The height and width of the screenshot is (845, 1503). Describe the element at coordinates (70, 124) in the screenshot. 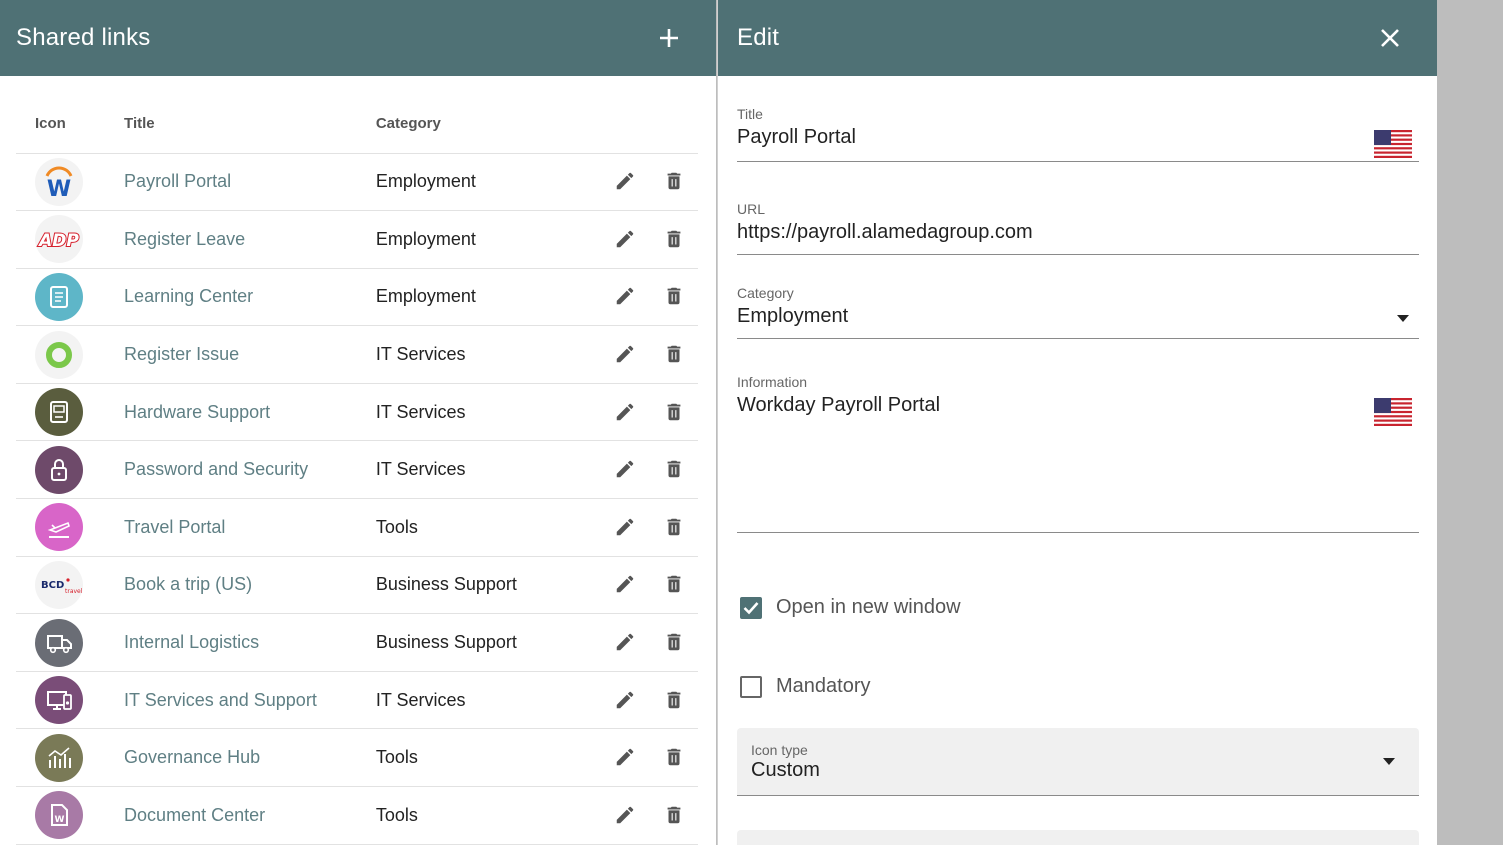

I see `column-header-icon: Icon` at that location.